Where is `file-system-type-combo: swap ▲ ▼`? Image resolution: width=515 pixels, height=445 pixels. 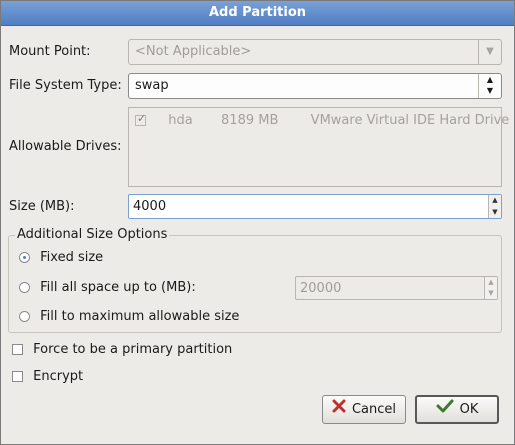 file-system-type-combo: swap ▲ ▼ is located at coordinates (315, 86).